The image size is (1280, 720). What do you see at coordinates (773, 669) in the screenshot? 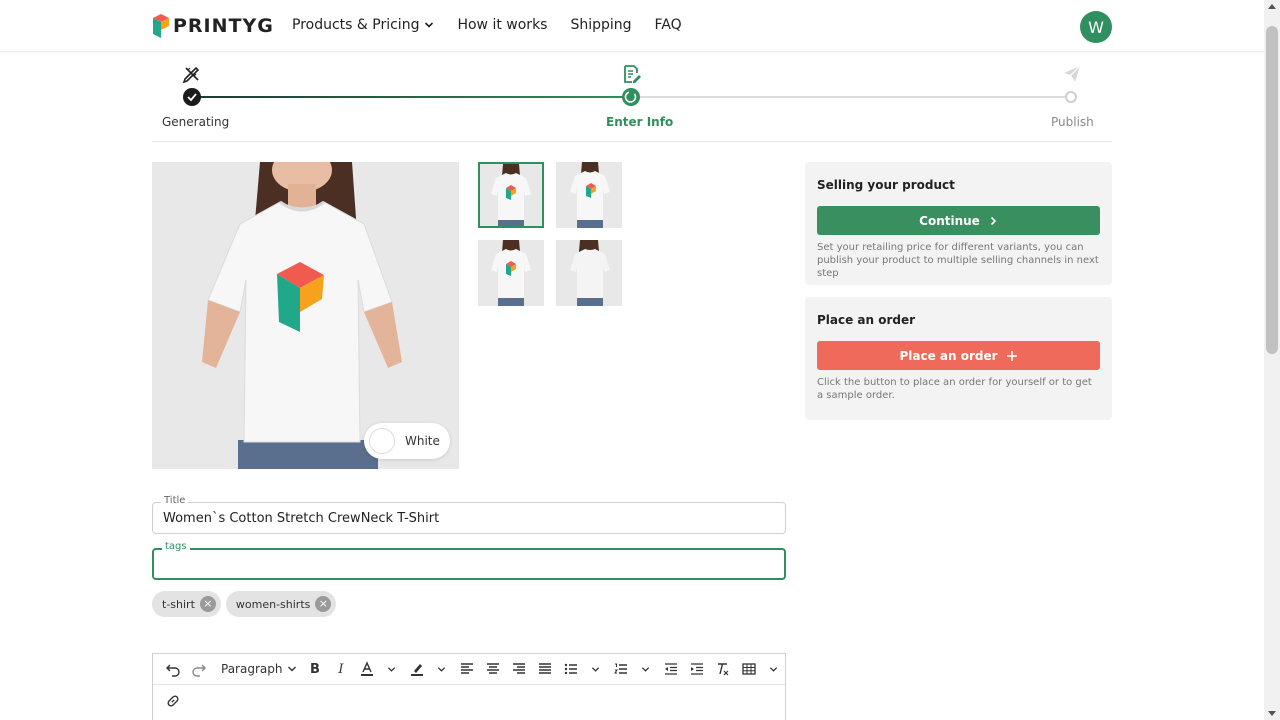
I see `table-dropdown-icon` at bounding box center [773, 669].